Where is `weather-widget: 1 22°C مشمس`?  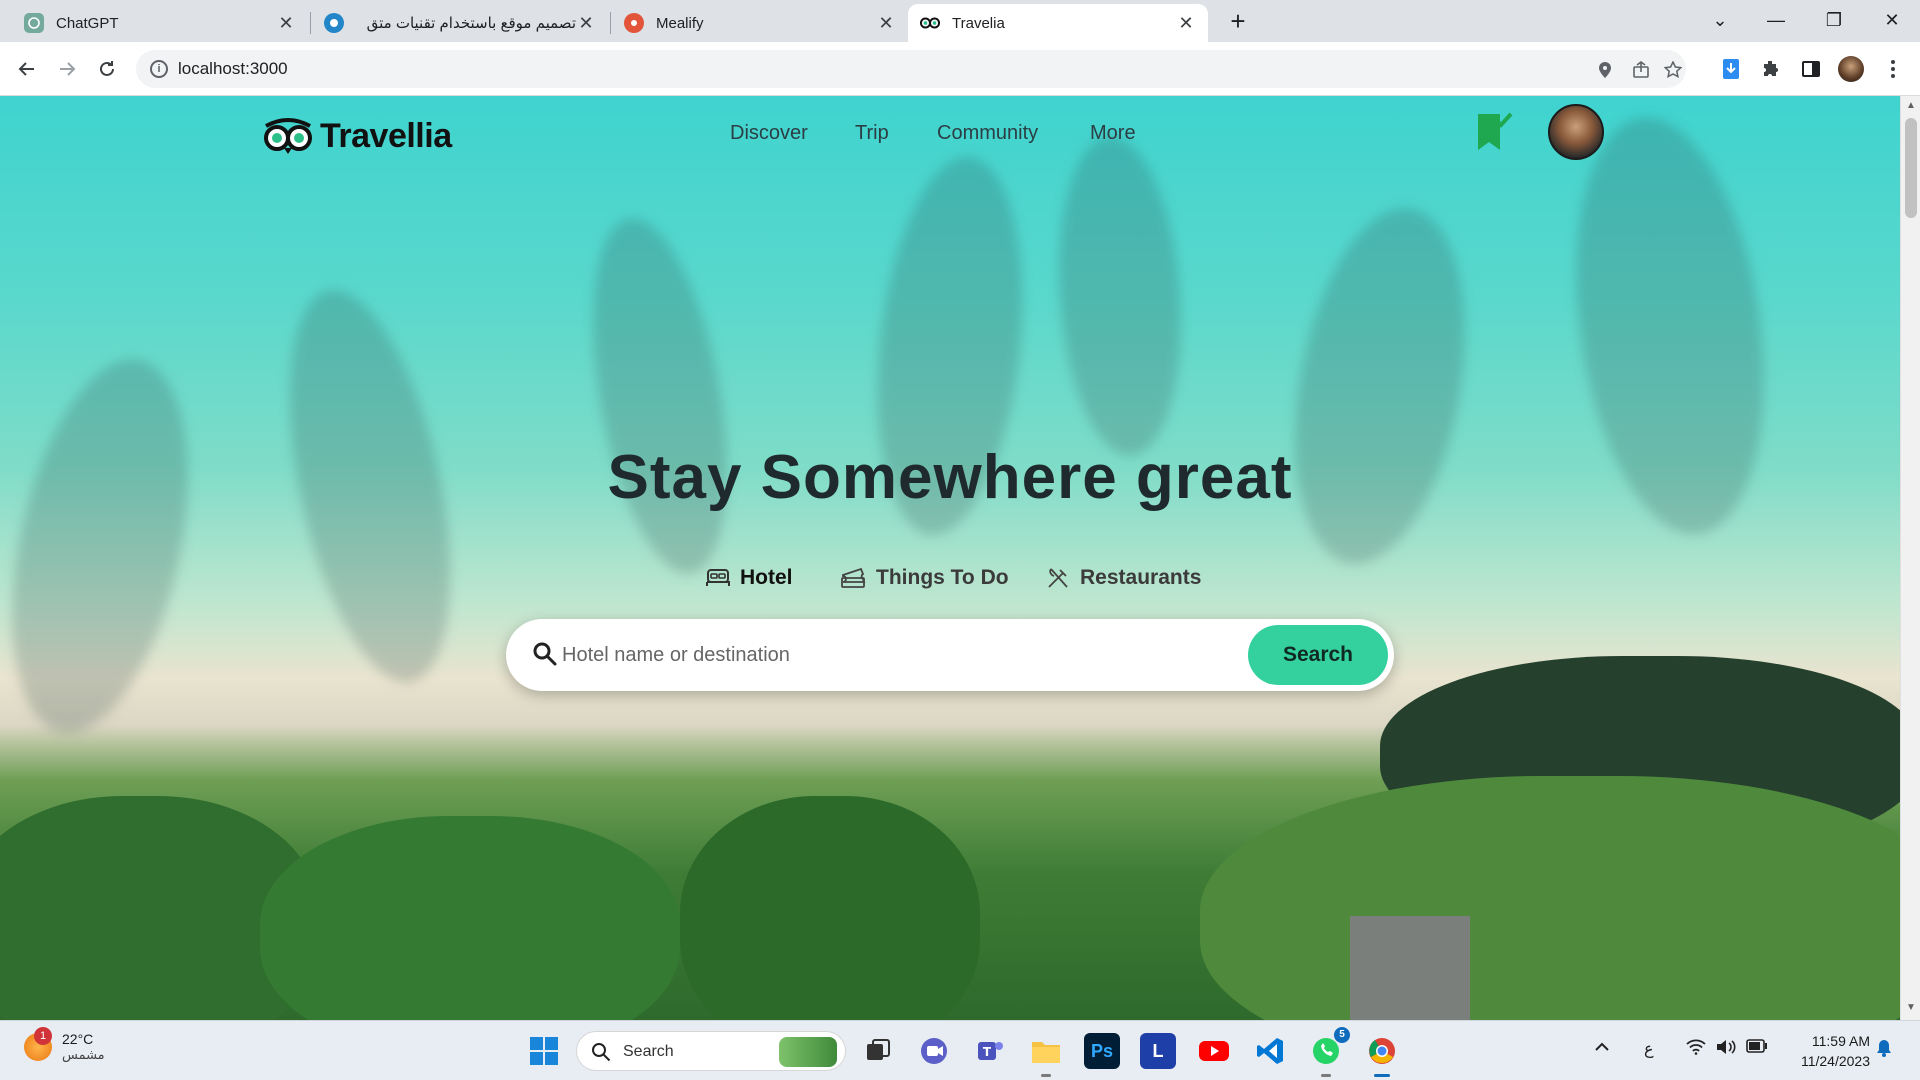
weather-widget: 1 22°C مشمس is located at coordinates (64, 1045).